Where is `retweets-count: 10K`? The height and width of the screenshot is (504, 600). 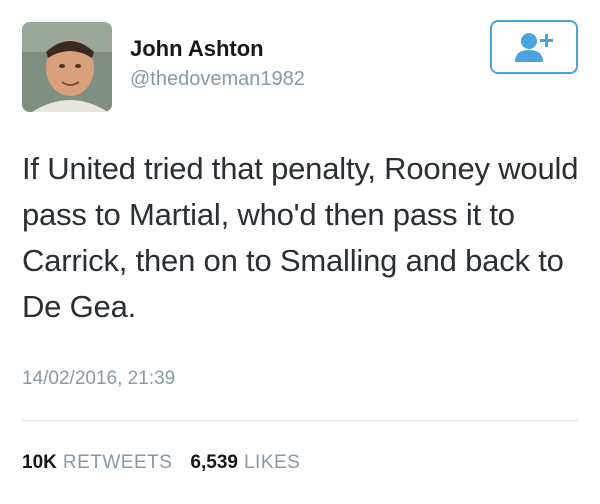 retweets-count: 10K is located at coordinates (39, 462).